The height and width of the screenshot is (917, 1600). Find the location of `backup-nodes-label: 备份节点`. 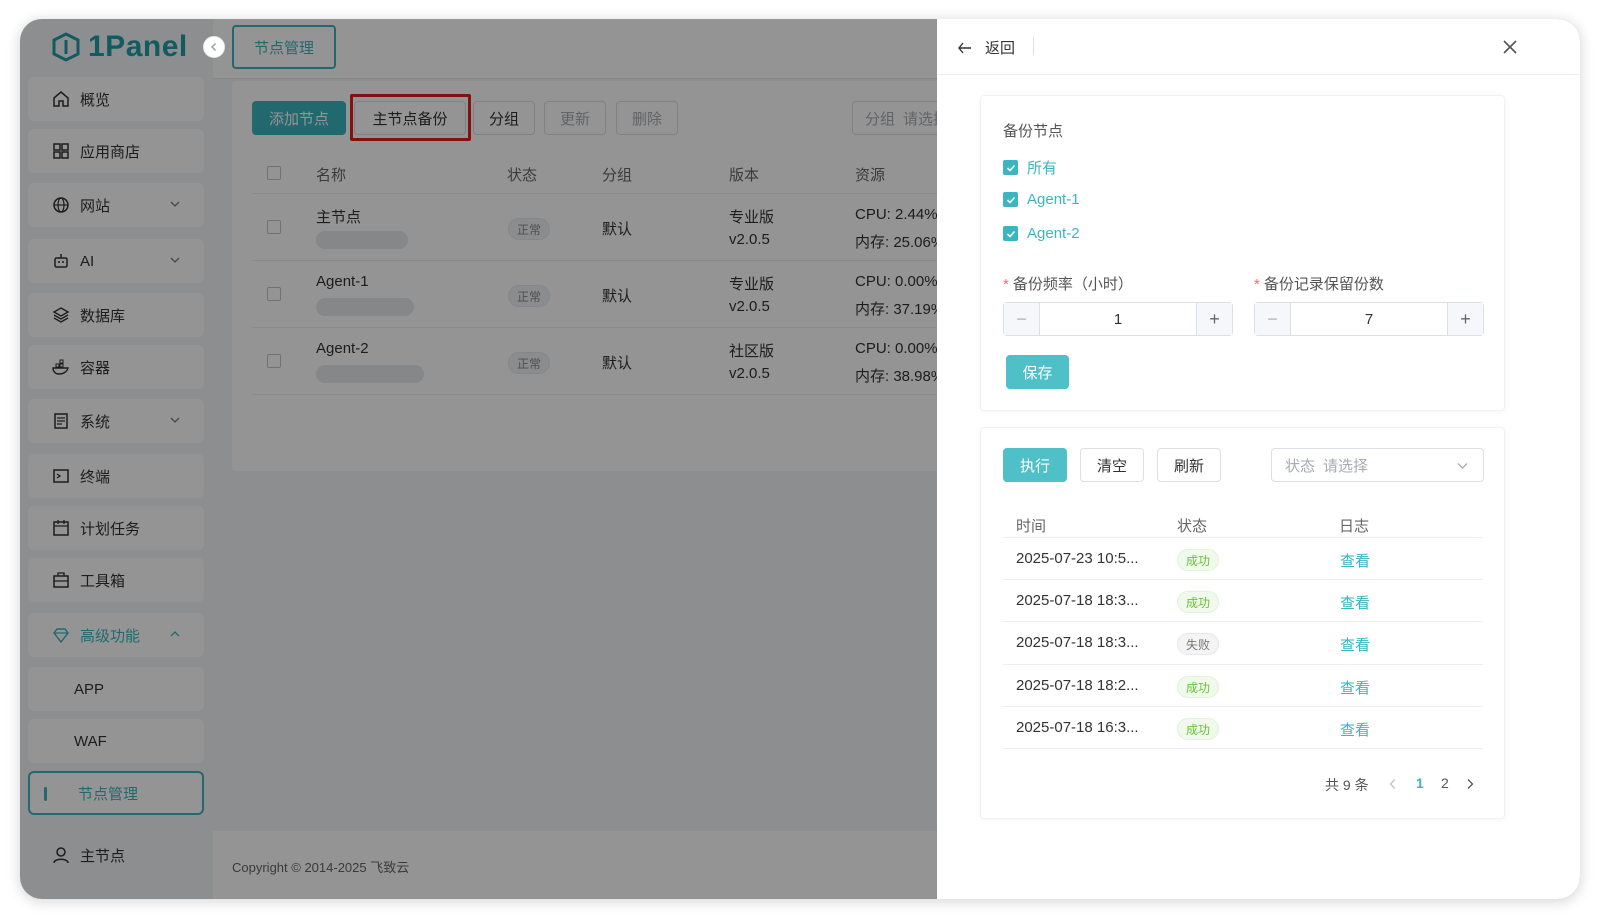

backup-nodes-label: 备份节点 is located at coordinates (1033, 131).